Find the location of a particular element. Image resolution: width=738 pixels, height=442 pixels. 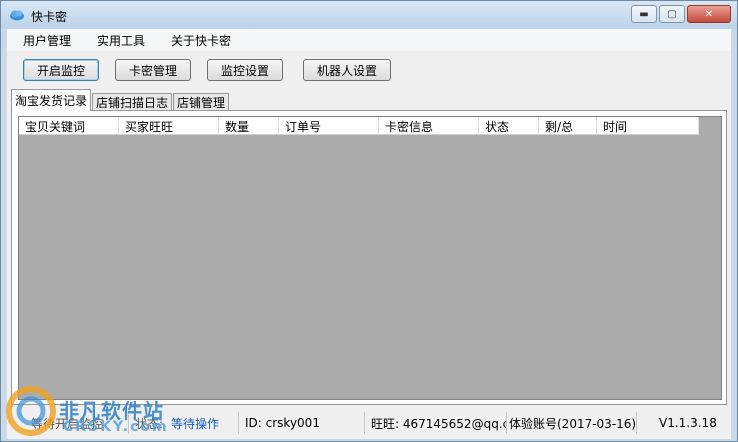

card-manage-button: 卡密管理 is located at coordinates (153, 70).